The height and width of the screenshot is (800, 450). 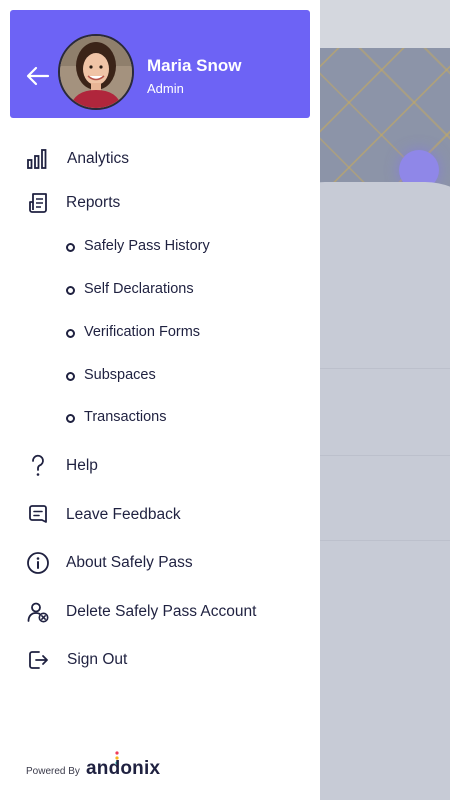 I want to click on avatar, so click(x=96, y=72).